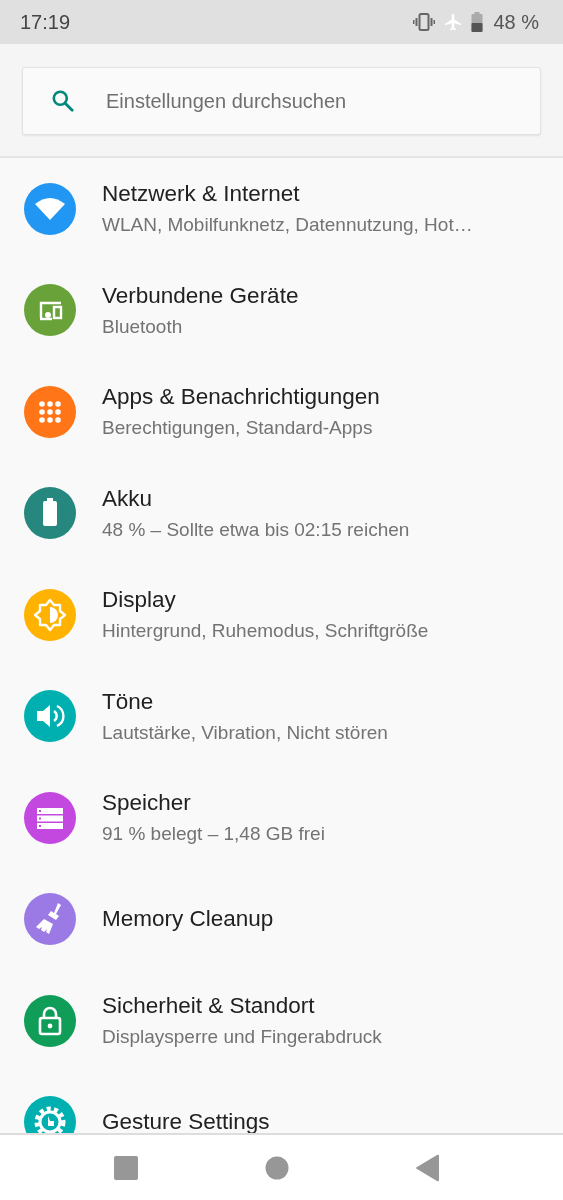 Image resolution: width=563 pixels, height=1200 pixels. What do you see at coordinates (238, 428) in the screenshot?
I see `item-summary: Berechtigungen, Standard-Apps` at bounding box center [238, 428].